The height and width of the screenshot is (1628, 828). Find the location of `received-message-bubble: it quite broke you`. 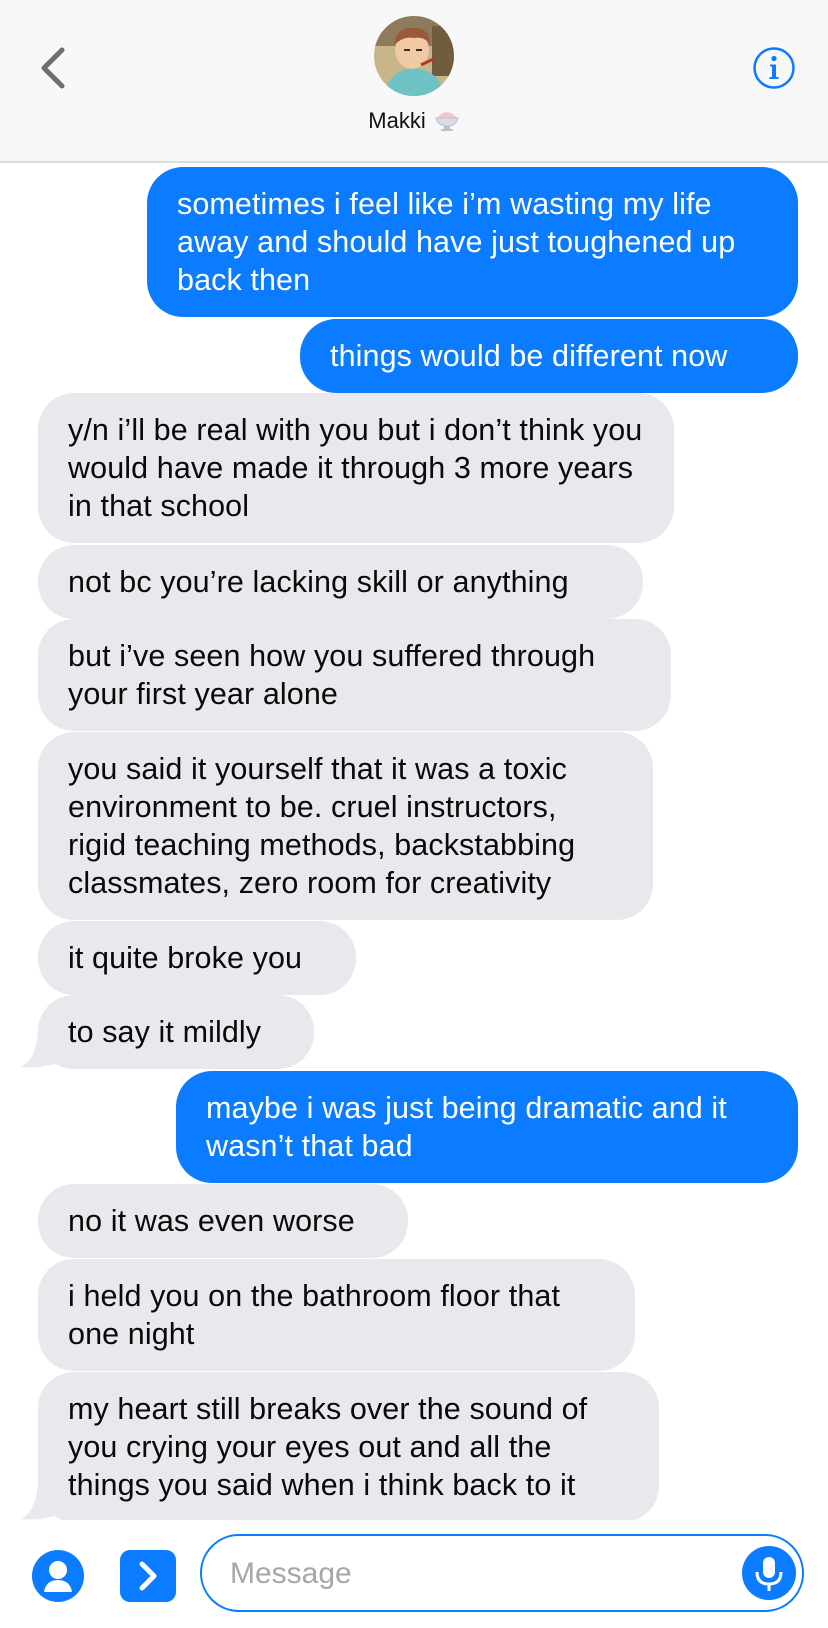

received-message-bubble: it quite broke you is located at coordinates (197, 958).